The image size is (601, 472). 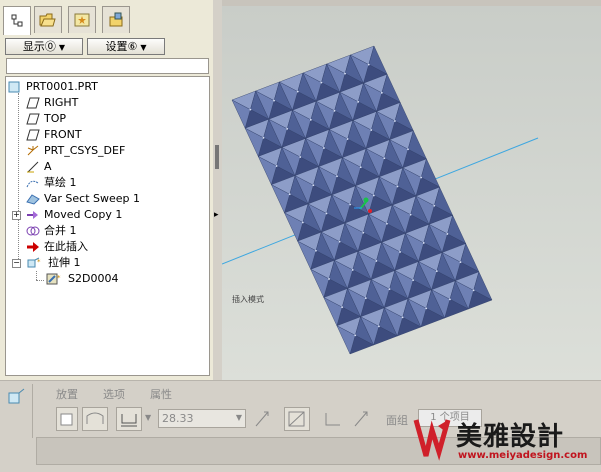 I want to click on favorites-tab, so click(x=82, y=19).